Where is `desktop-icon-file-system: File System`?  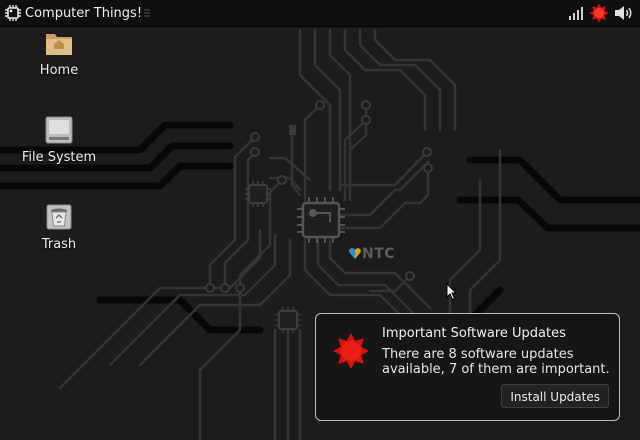
desktop-icon-file-system: File System is located at coordinates (59, 140).